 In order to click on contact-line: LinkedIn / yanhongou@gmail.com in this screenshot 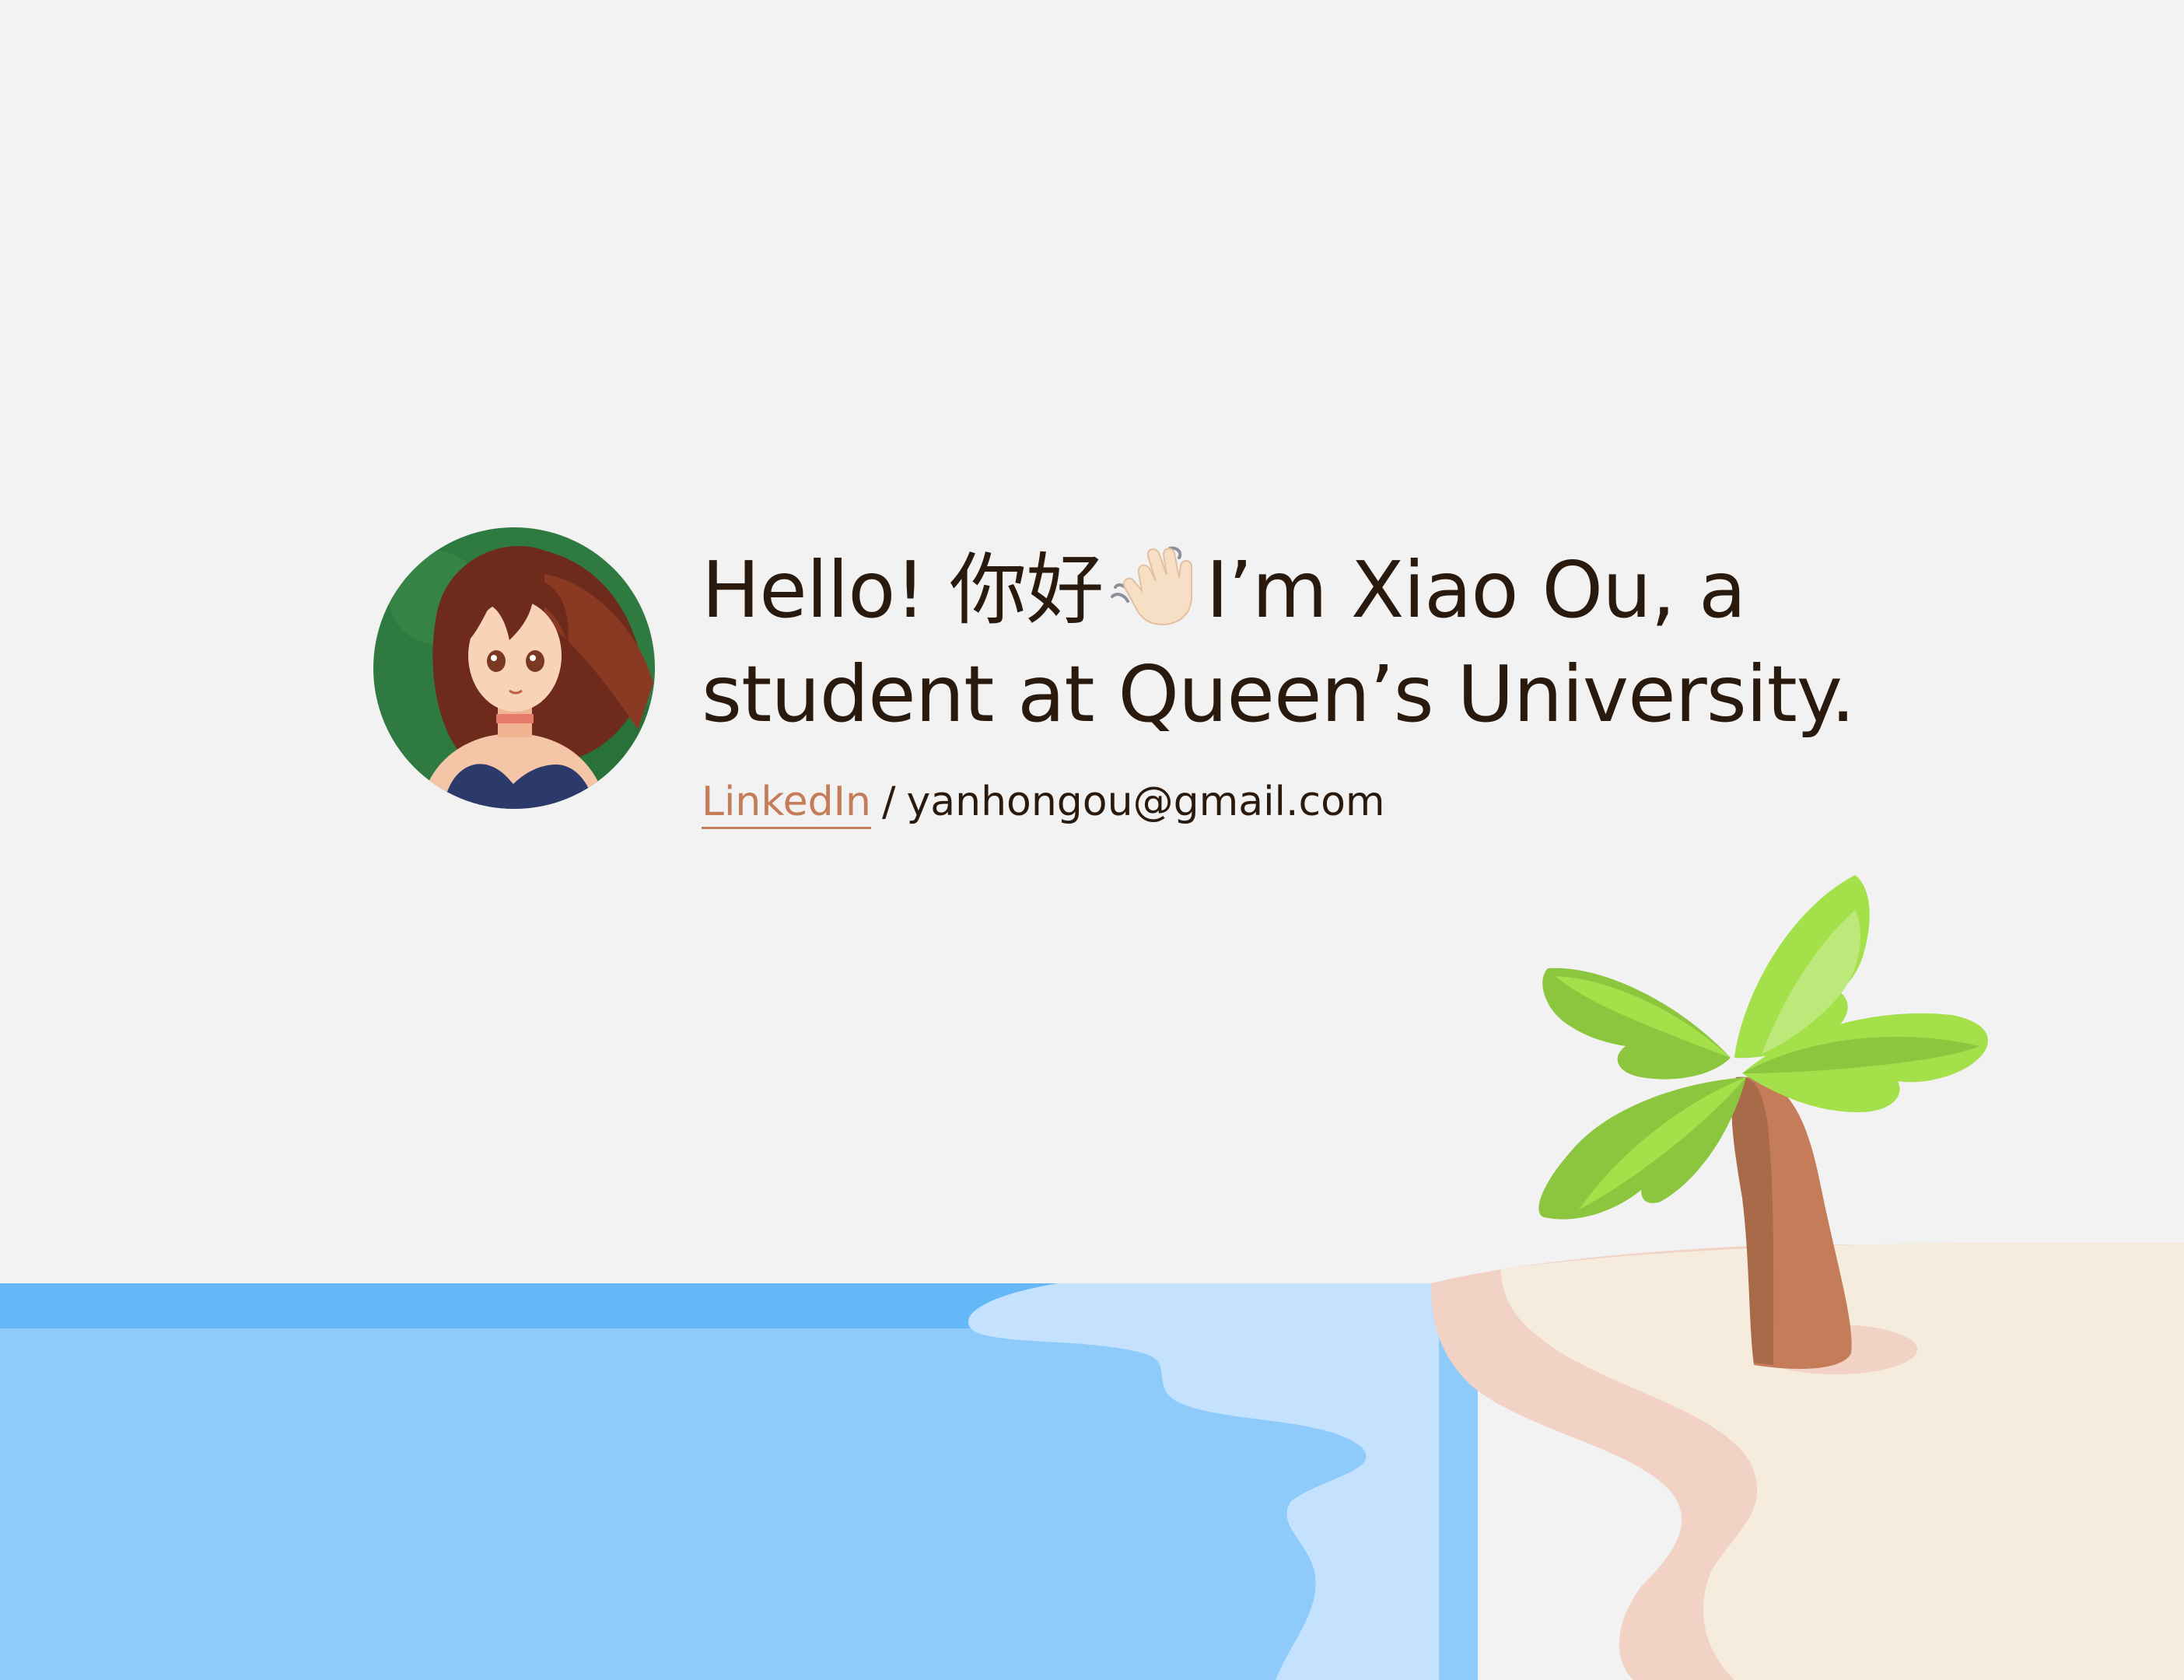, I will do `click(1044, 802)`.